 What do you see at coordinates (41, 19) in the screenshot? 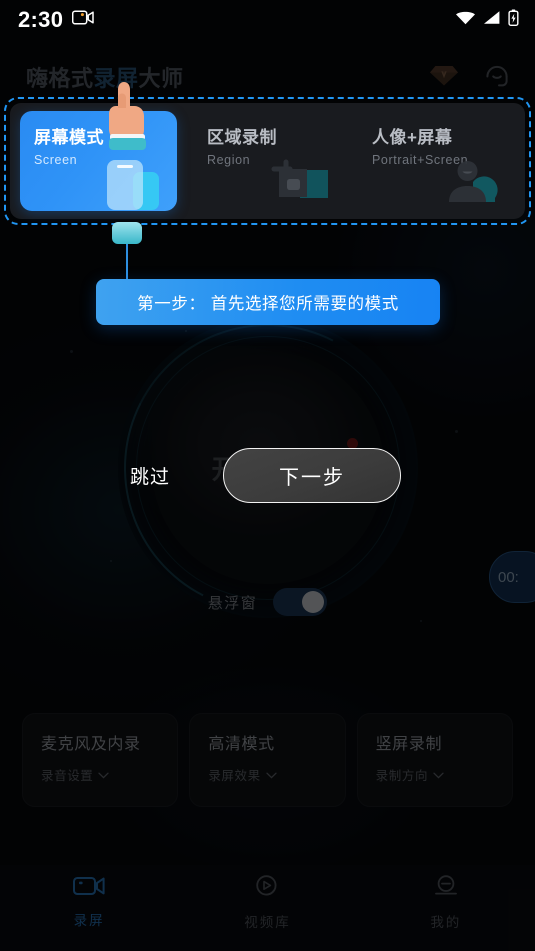
I see `status-bar-clock: 2:30` at bounding box center [41, 19].